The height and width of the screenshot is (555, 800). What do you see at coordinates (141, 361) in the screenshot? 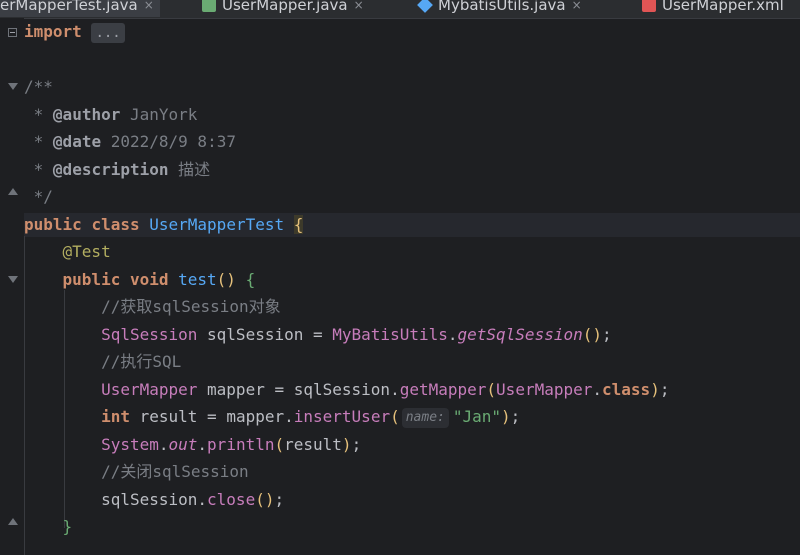
I see `code-line-comment-exec-sql: //执行SQL` at bounding box center [141, 361].